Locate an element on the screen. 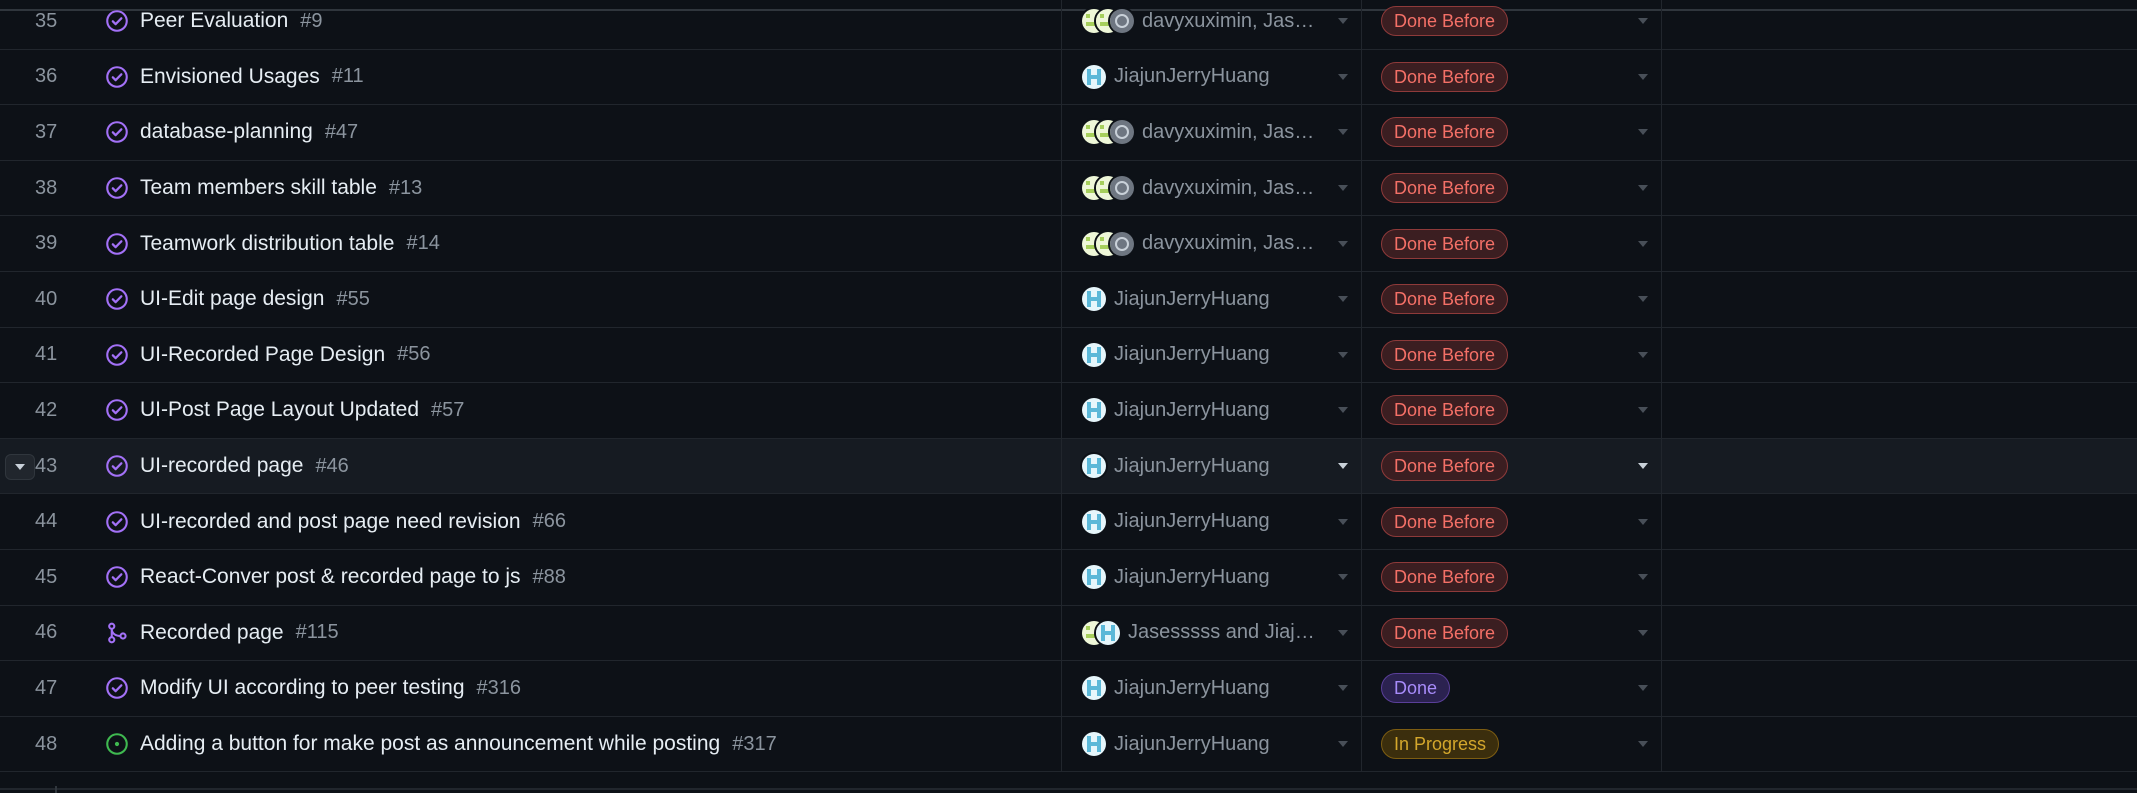 The image size is (2137, 793). issue-title-link: Peer Evaluation is located at coordinates (214, 21).